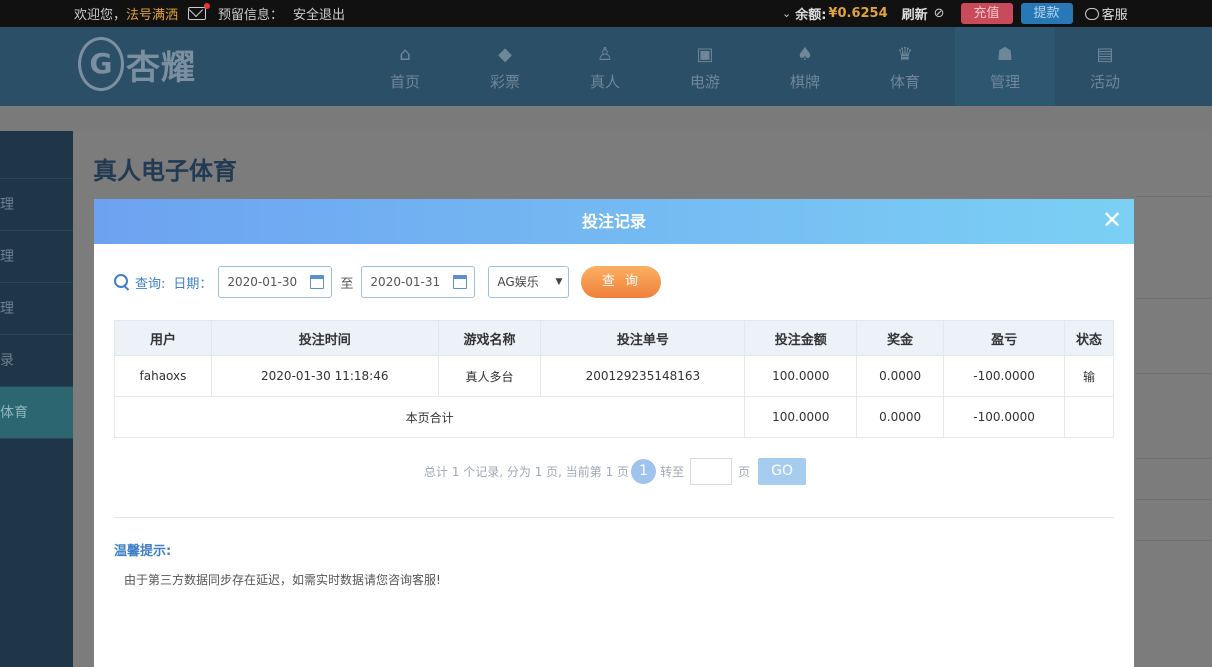  I want to click on sidebar-item: 录, so click(36, 361).